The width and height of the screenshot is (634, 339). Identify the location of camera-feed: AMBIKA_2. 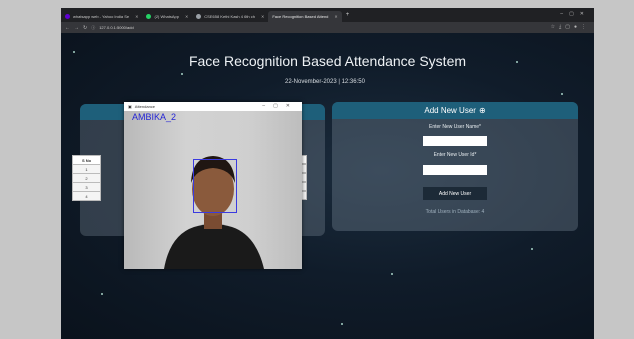
(213, 190).